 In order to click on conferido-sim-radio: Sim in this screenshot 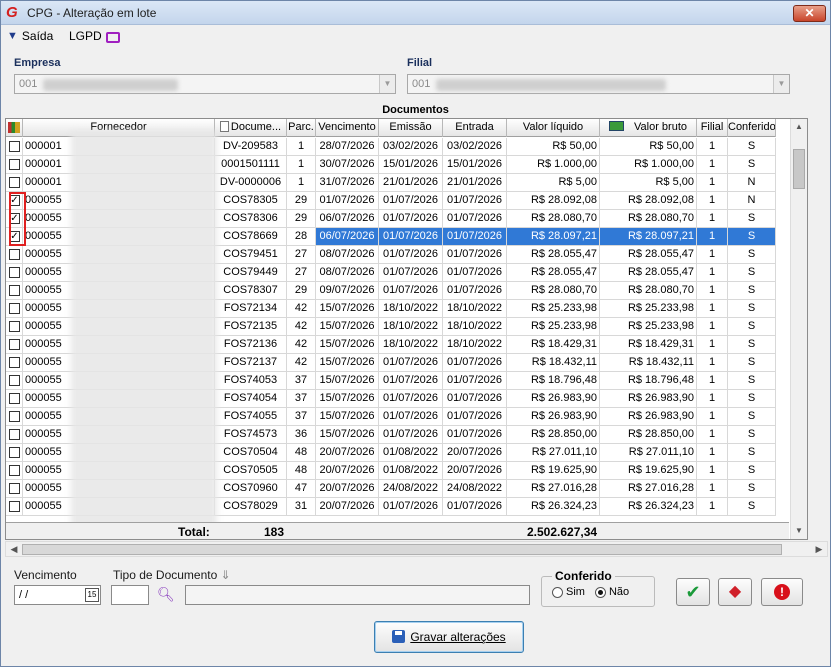, I will do `click(568, 592)`.